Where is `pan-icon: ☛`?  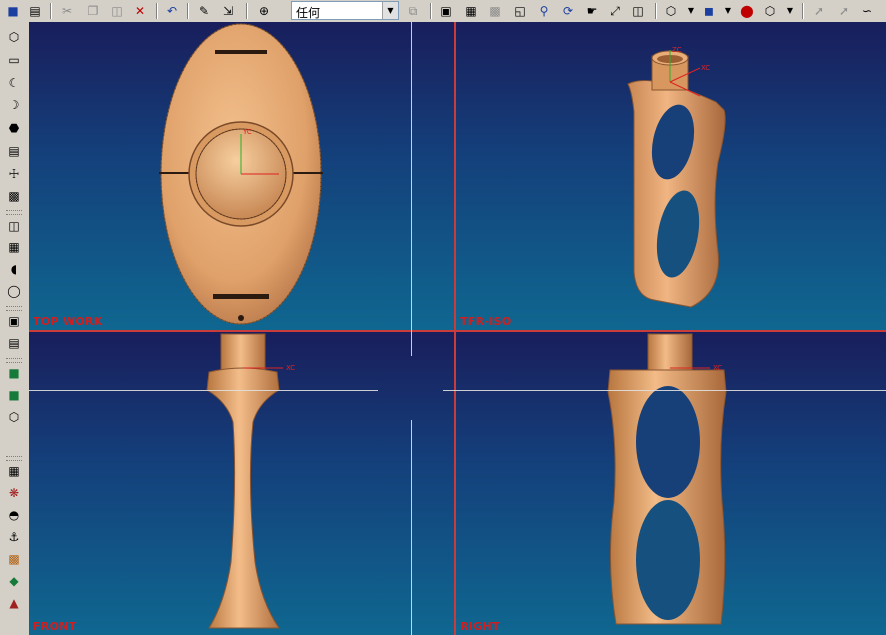
pan-icon: ☛ is located at coordinates (592, 11).